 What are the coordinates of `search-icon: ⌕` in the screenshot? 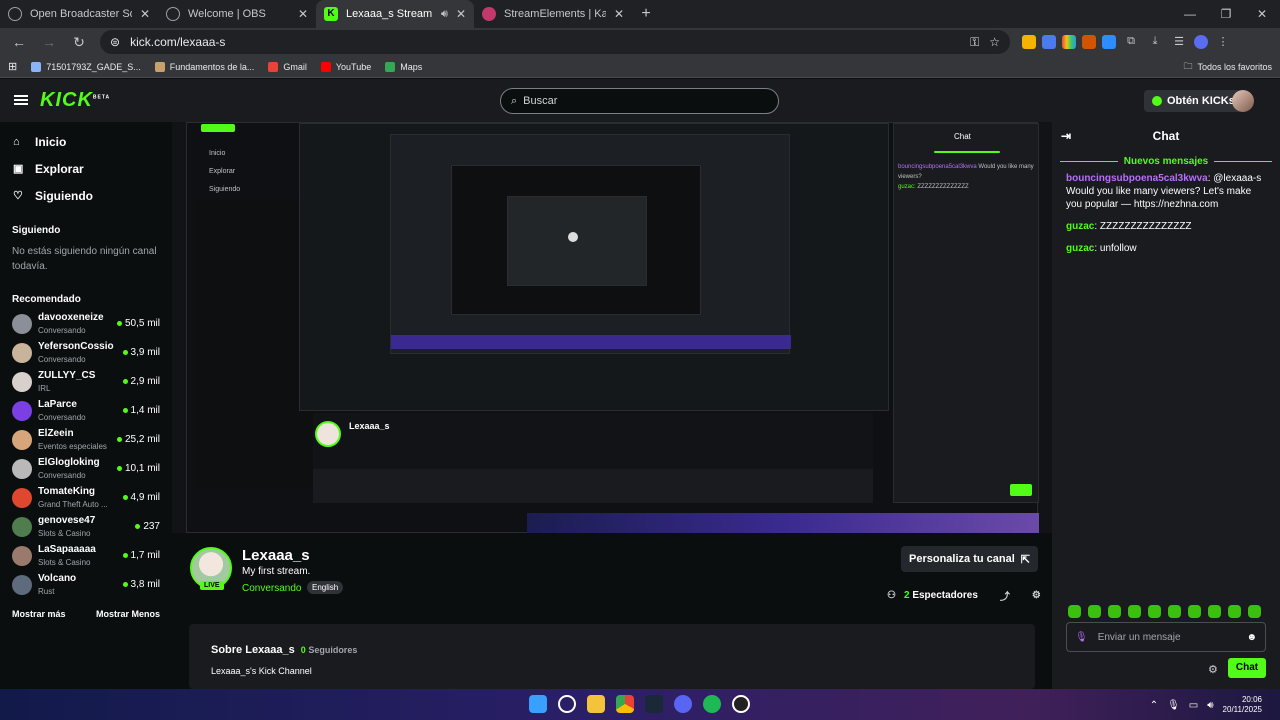 It's located at (514, 100).